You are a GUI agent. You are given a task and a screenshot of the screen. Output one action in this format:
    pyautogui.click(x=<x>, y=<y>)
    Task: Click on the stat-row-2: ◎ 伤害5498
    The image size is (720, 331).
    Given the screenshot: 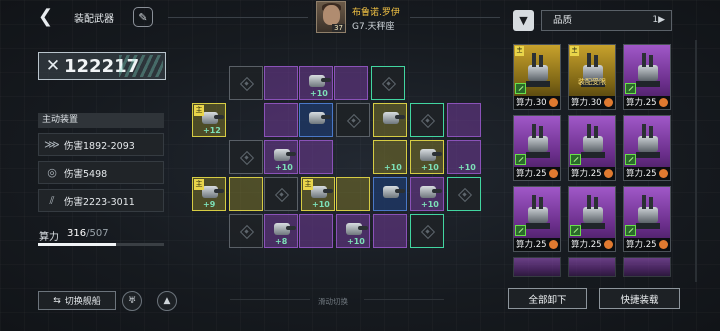 What is the action you would take?
    pyautogui.click(x=101, y=172)
    